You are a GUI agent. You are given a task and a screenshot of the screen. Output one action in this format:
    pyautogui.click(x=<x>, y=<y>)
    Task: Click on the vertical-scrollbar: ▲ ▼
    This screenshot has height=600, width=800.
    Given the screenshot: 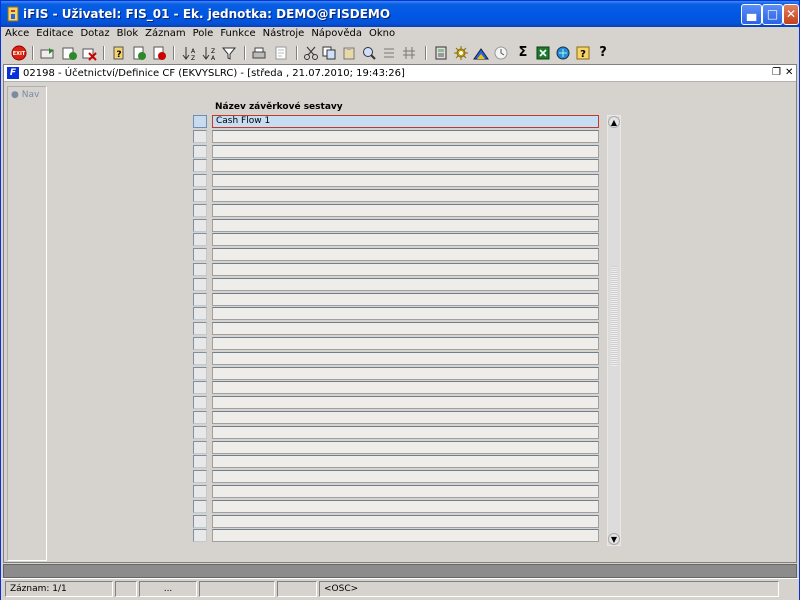 What is the action you would take?
    pyautogui.click(x=614, y=330)
    